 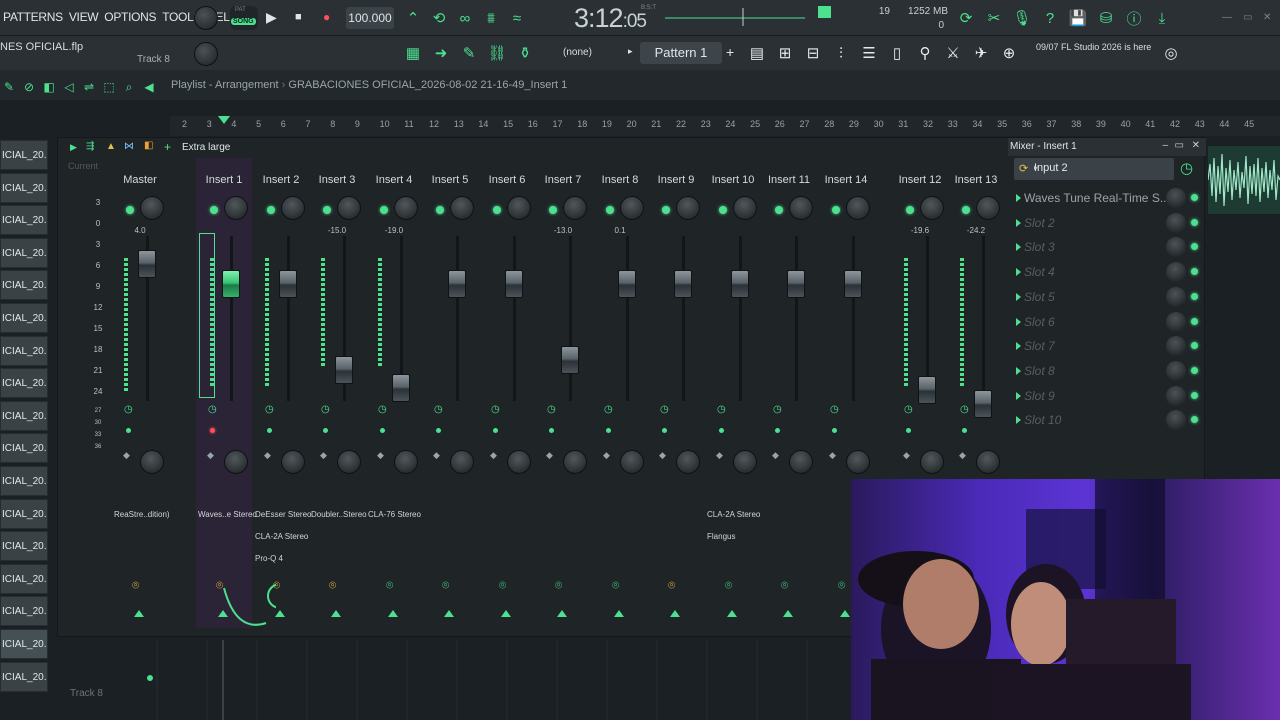 I want to click on mixer-strip: Insert 6 ◷ ◆ ⌾, so click(x=507, y=393).